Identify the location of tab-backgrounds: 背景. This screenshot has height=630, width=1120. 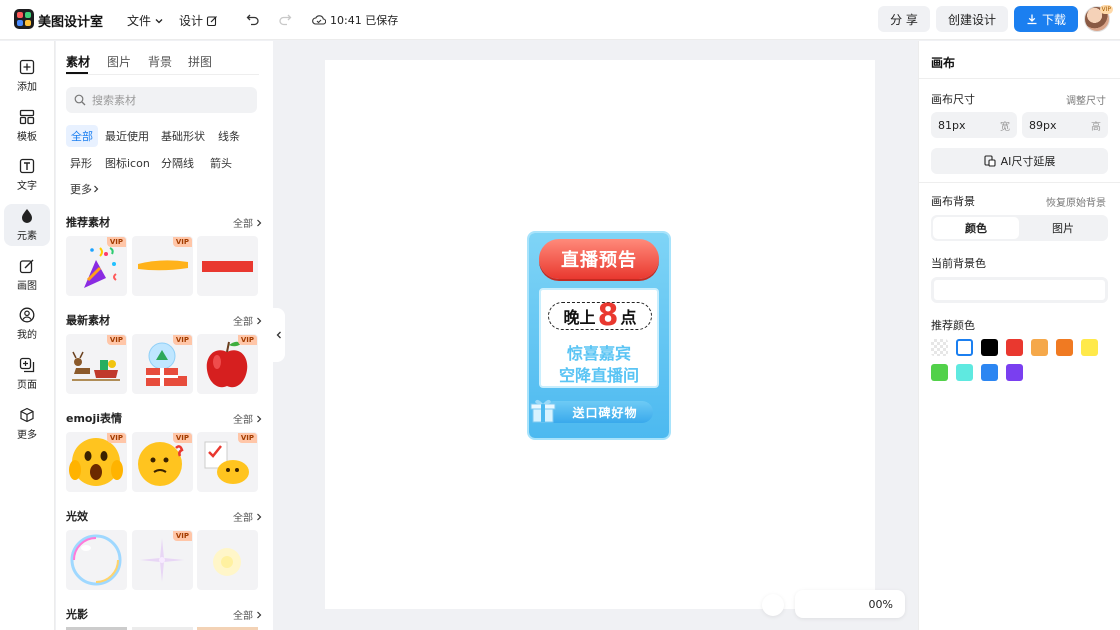
(160, 61).